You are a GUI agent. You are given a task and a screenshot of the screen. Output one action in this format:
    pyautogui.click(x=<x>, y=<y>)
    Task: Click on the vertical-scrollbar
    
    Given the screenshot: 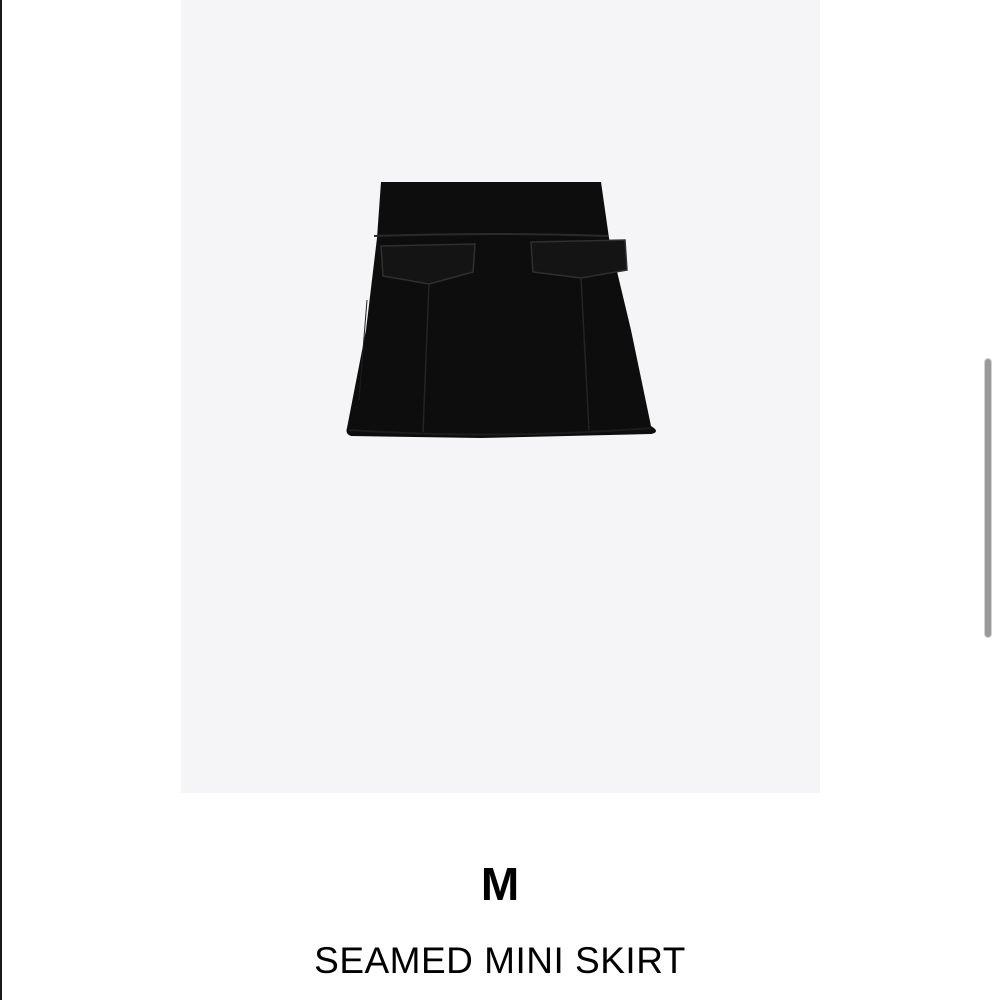 What is the action you would take?
    pyautogui.click(x=988, y=498)
    